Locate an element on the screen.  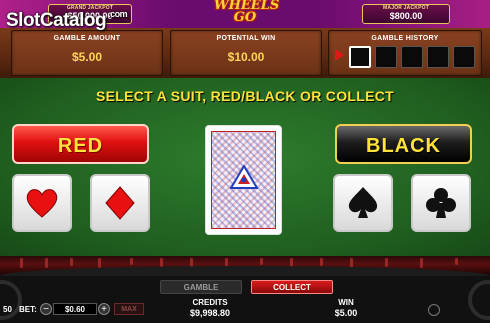
game-logo: WHEELS GO is located at coordinates (247, 12).